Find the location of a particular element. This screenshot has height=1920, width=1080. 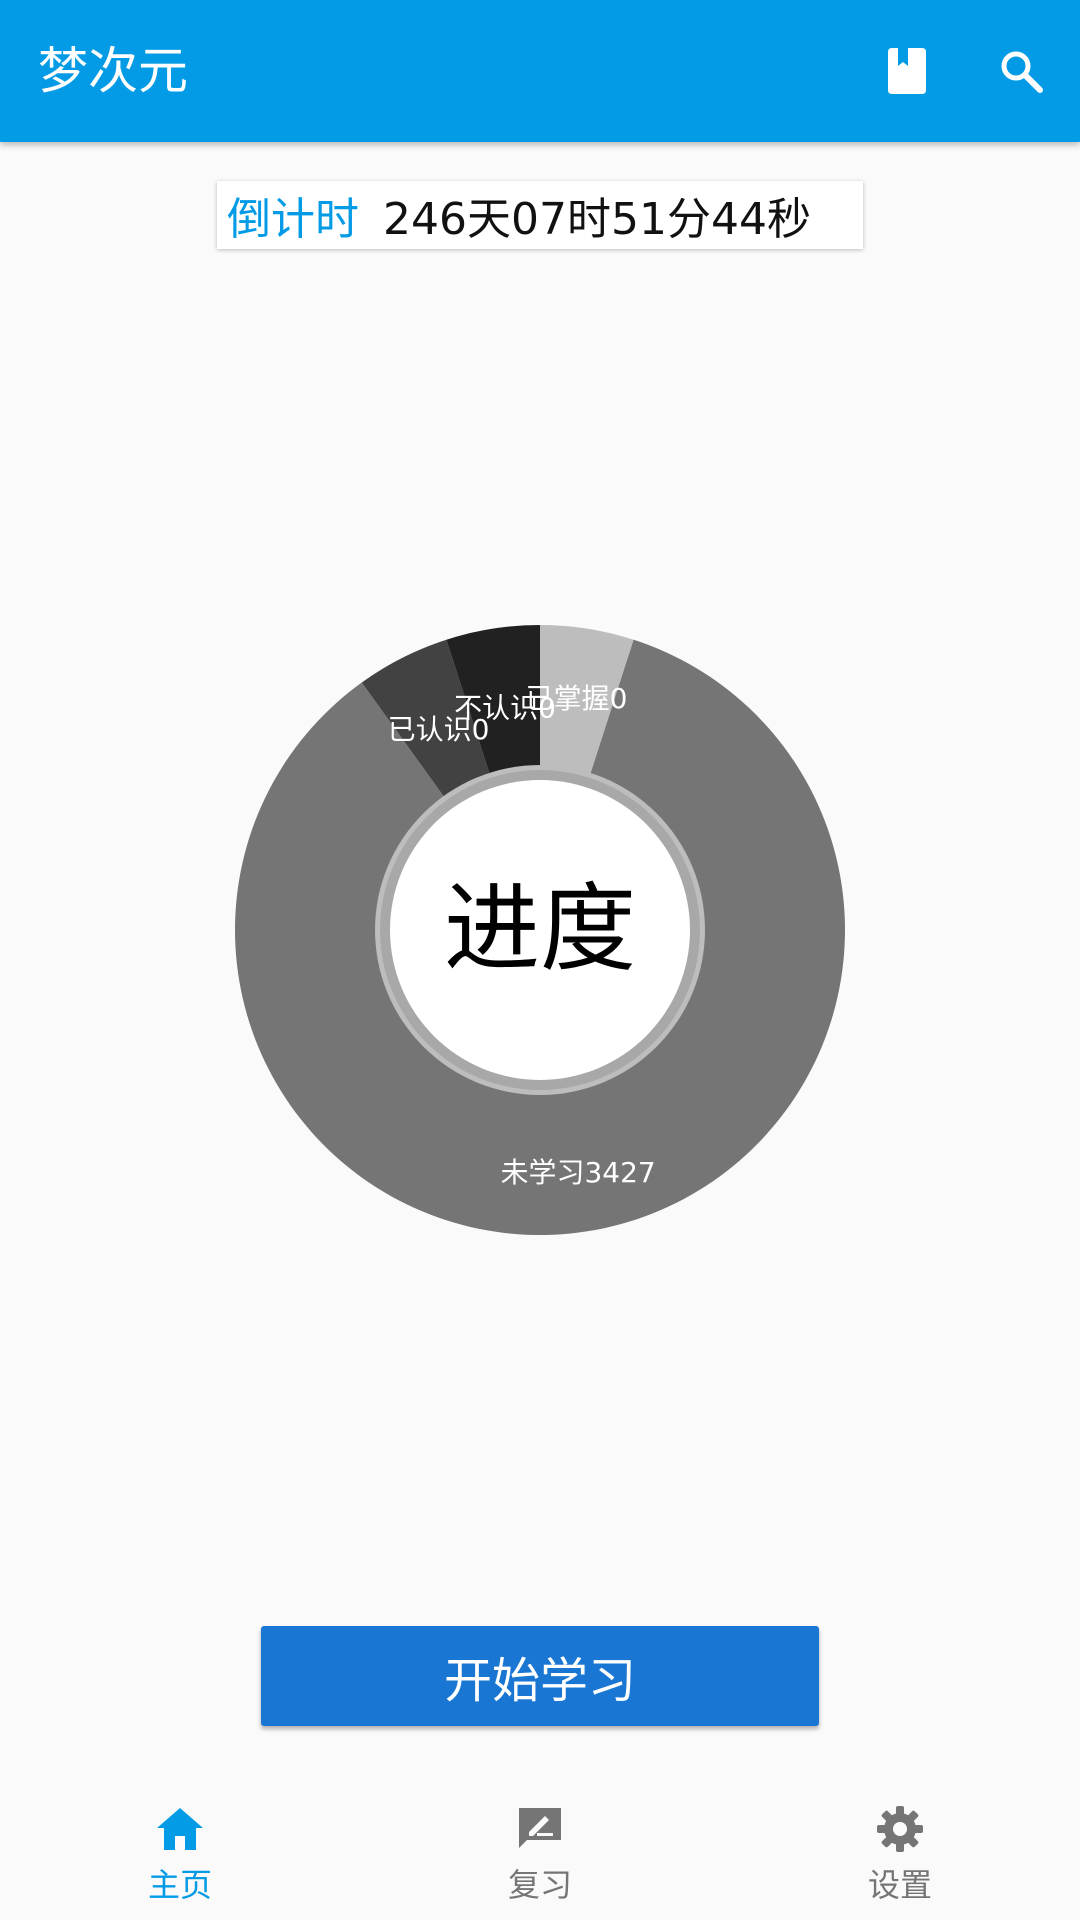

chart-center-label: 进度 is located at coordinates (540, 929).